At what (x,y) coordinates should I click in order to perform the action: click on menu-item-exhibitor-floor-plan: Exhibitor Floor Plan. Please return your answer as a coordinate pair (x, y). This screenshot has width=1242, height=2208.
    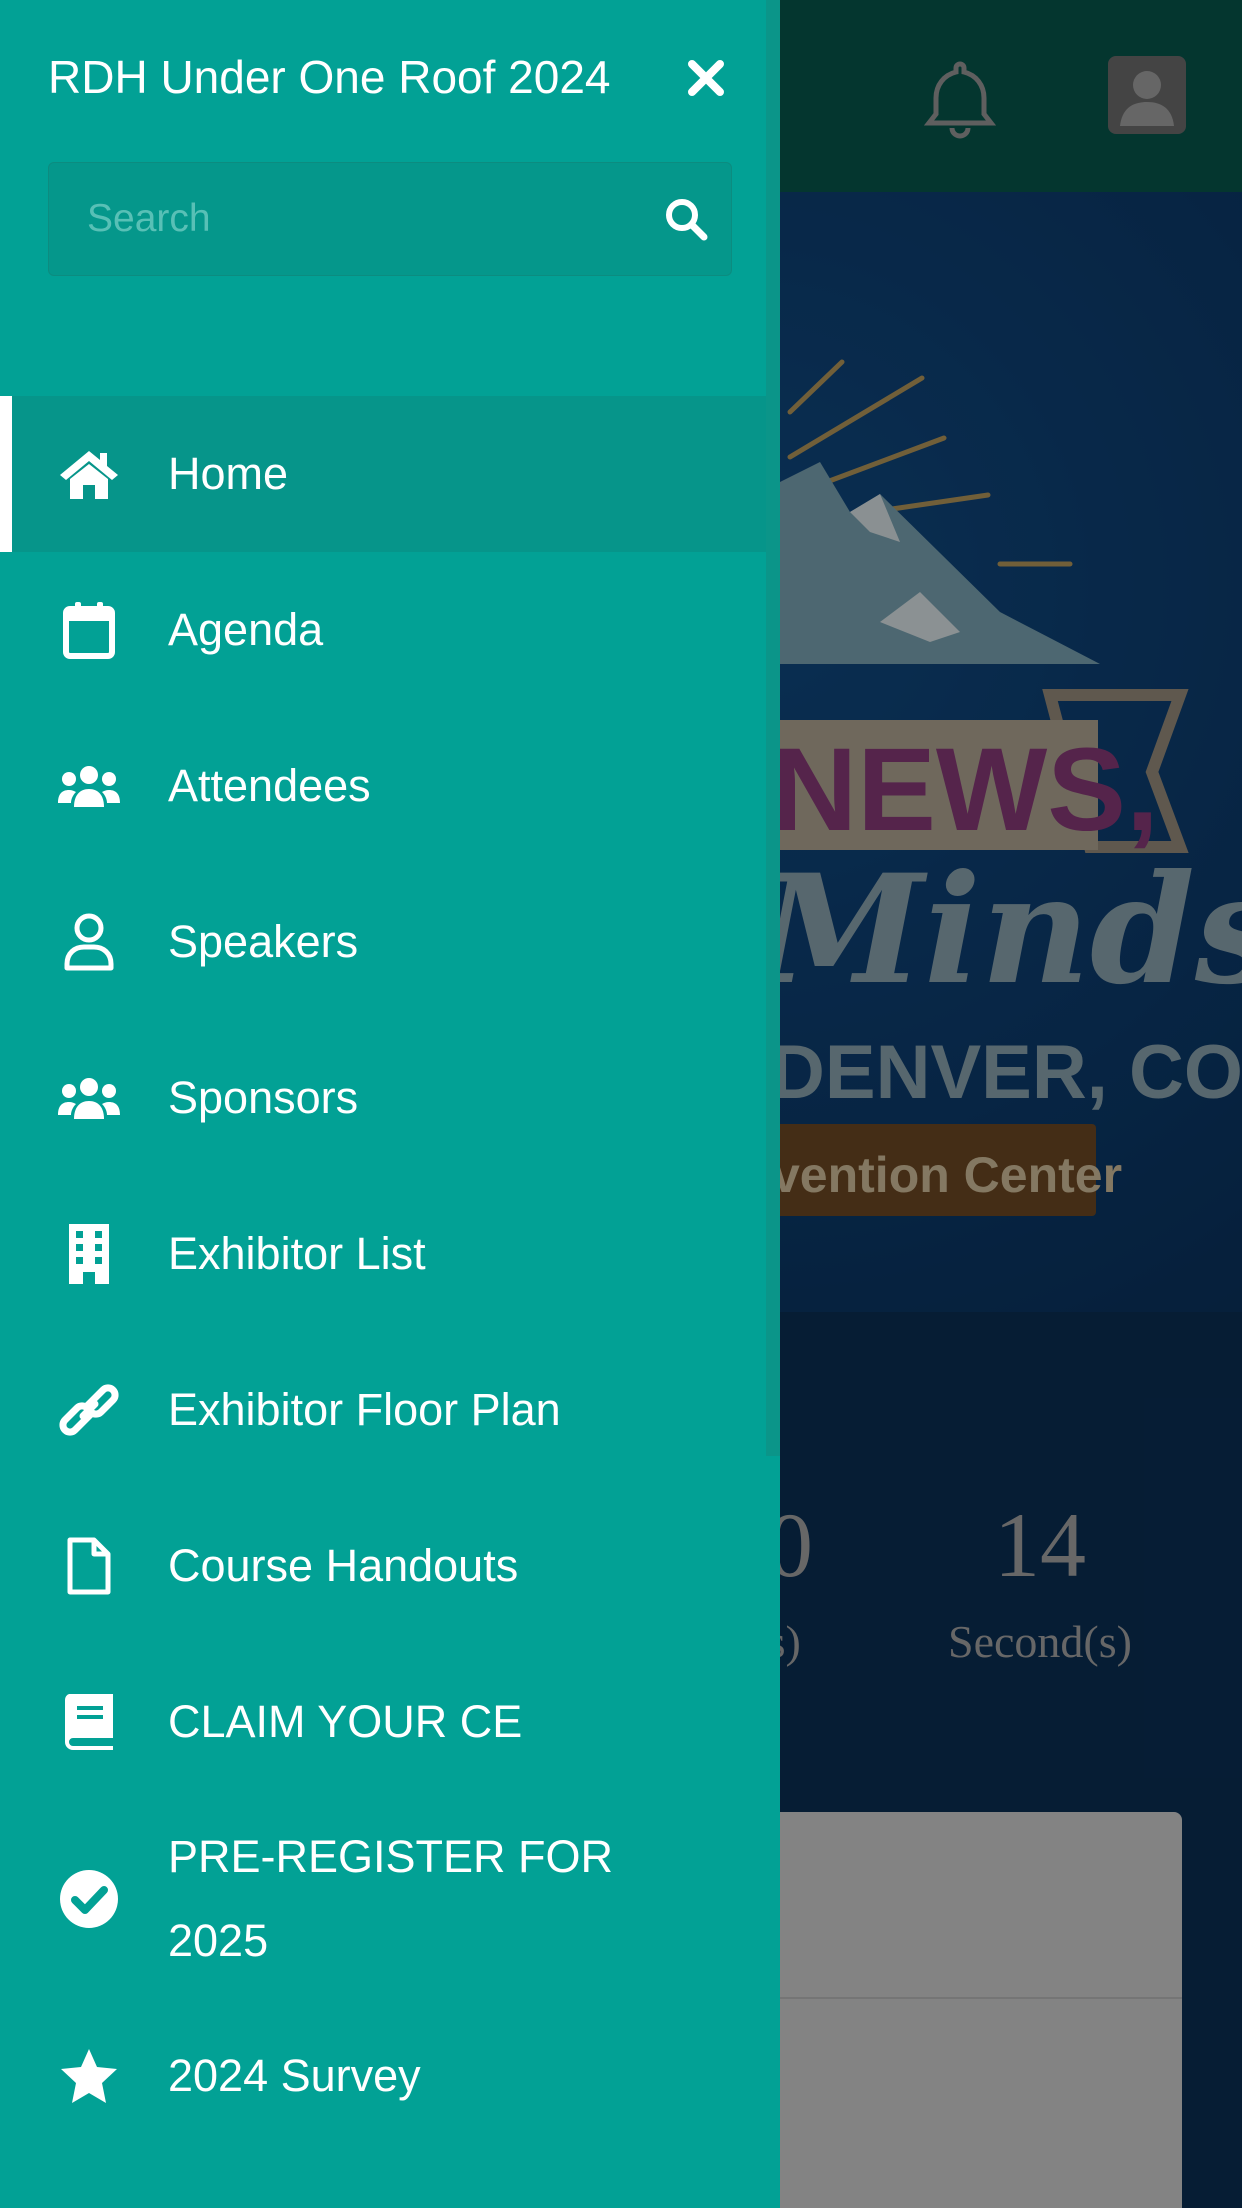
    Looking at the image, I should click on (383, 1410).